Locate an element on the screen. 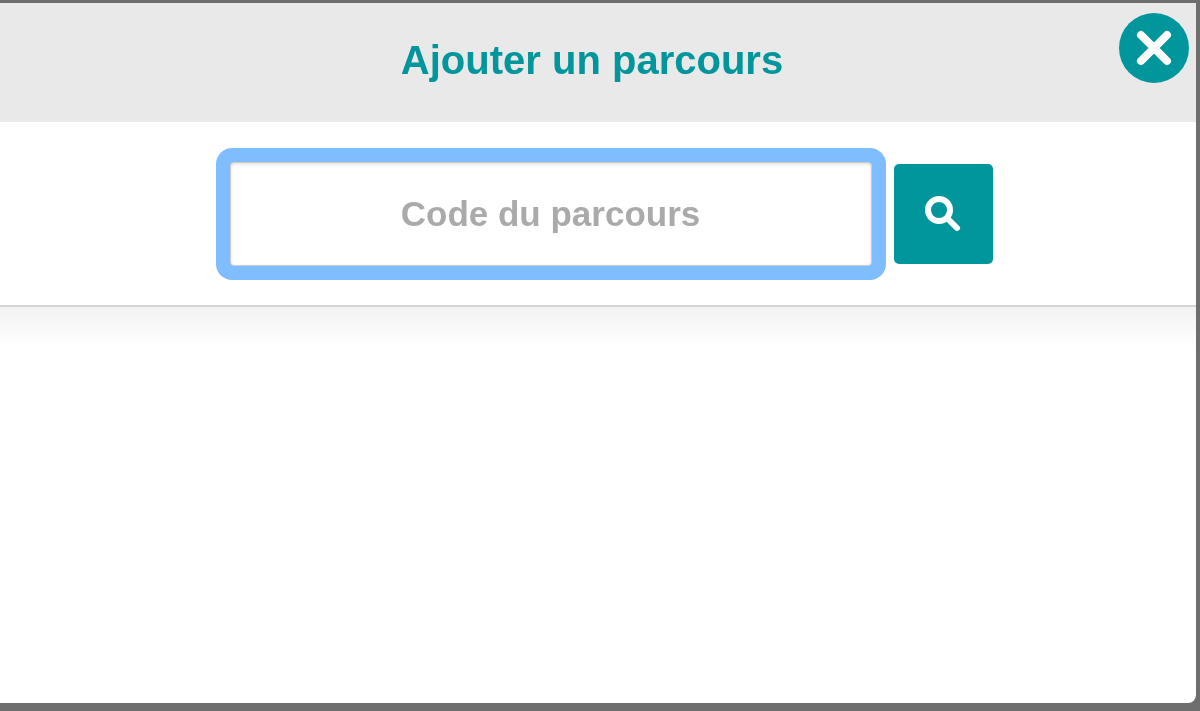  search-button is located at coordinates (943, 213).